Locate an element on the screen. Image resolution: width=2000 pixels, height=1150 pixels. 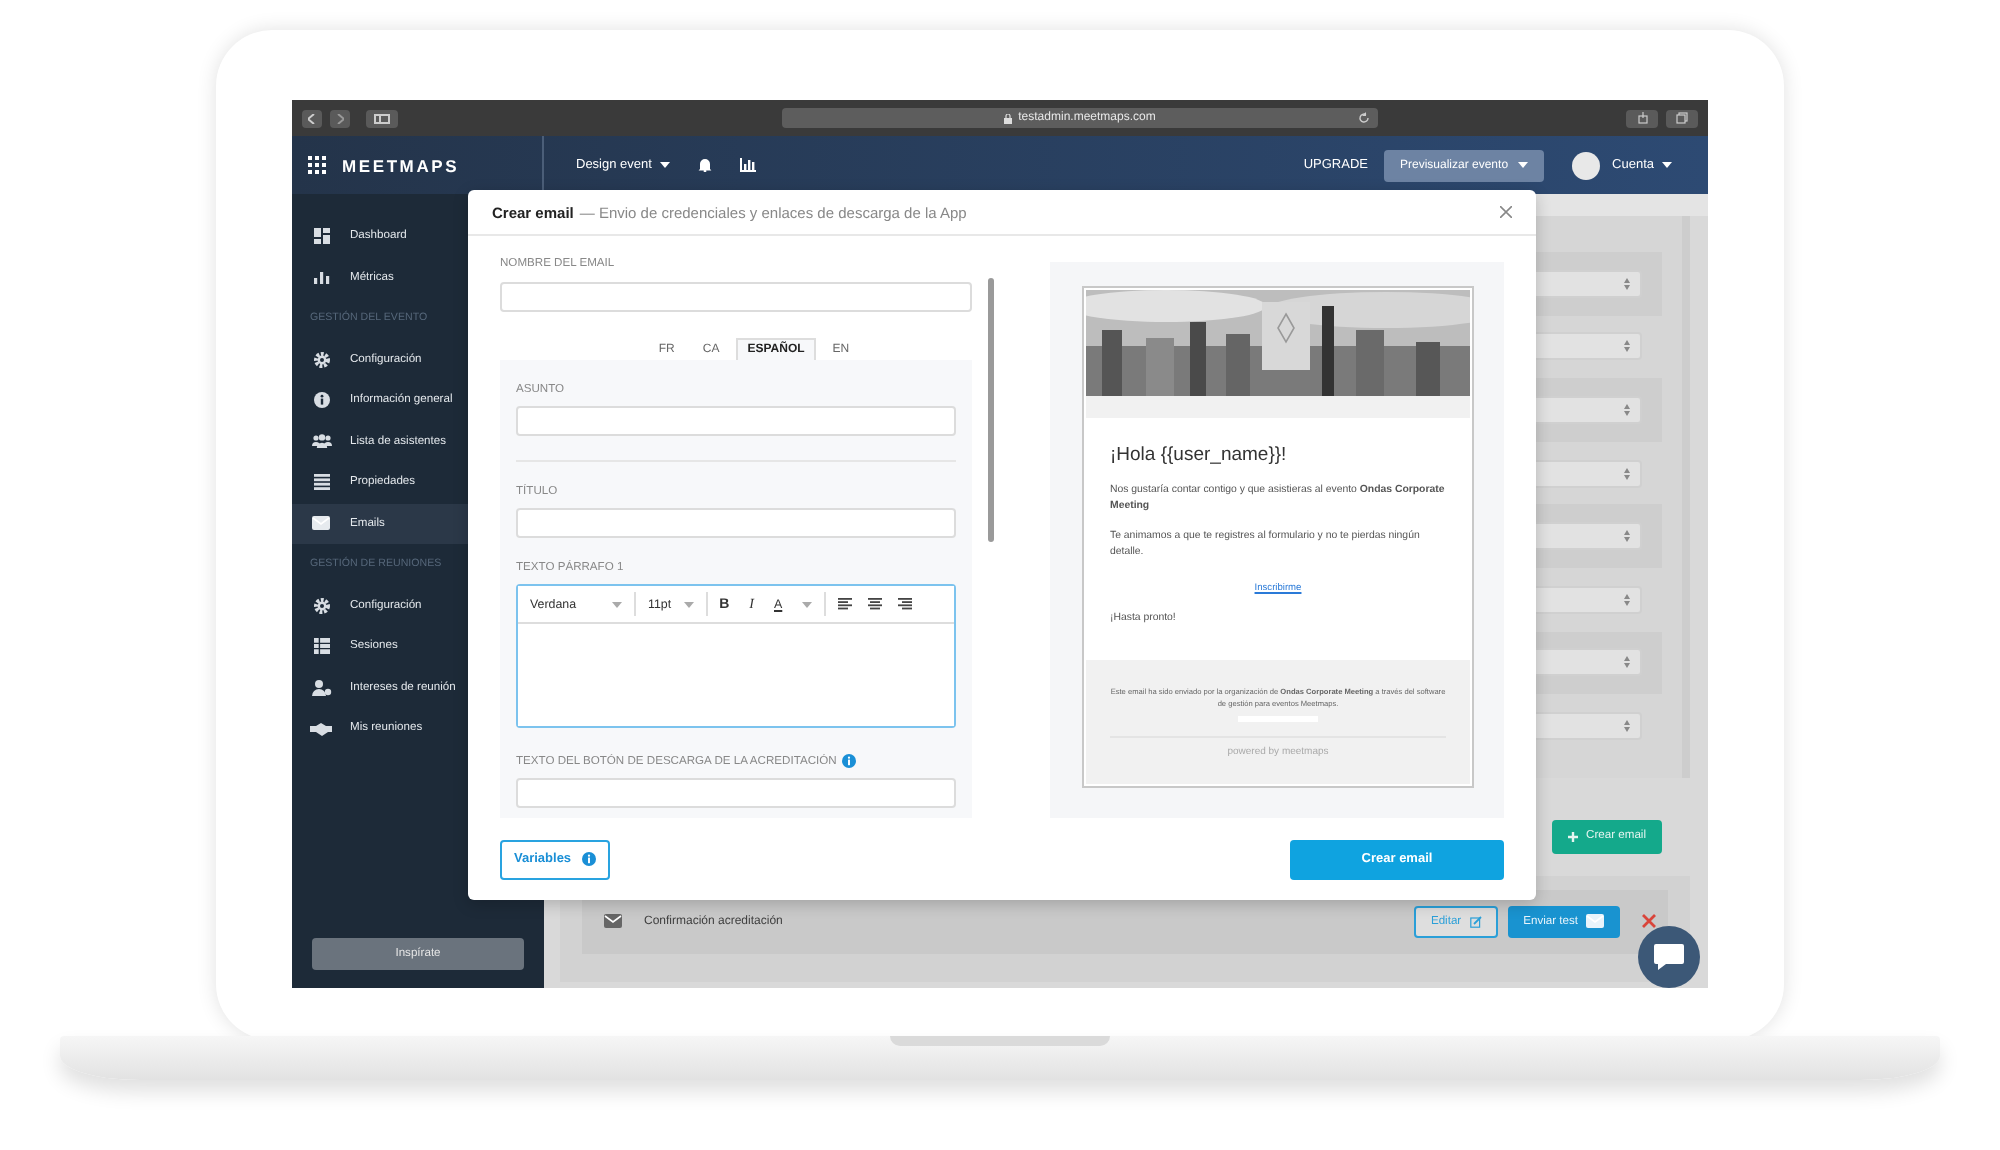
users-icon is located at coordinates (321, 441).